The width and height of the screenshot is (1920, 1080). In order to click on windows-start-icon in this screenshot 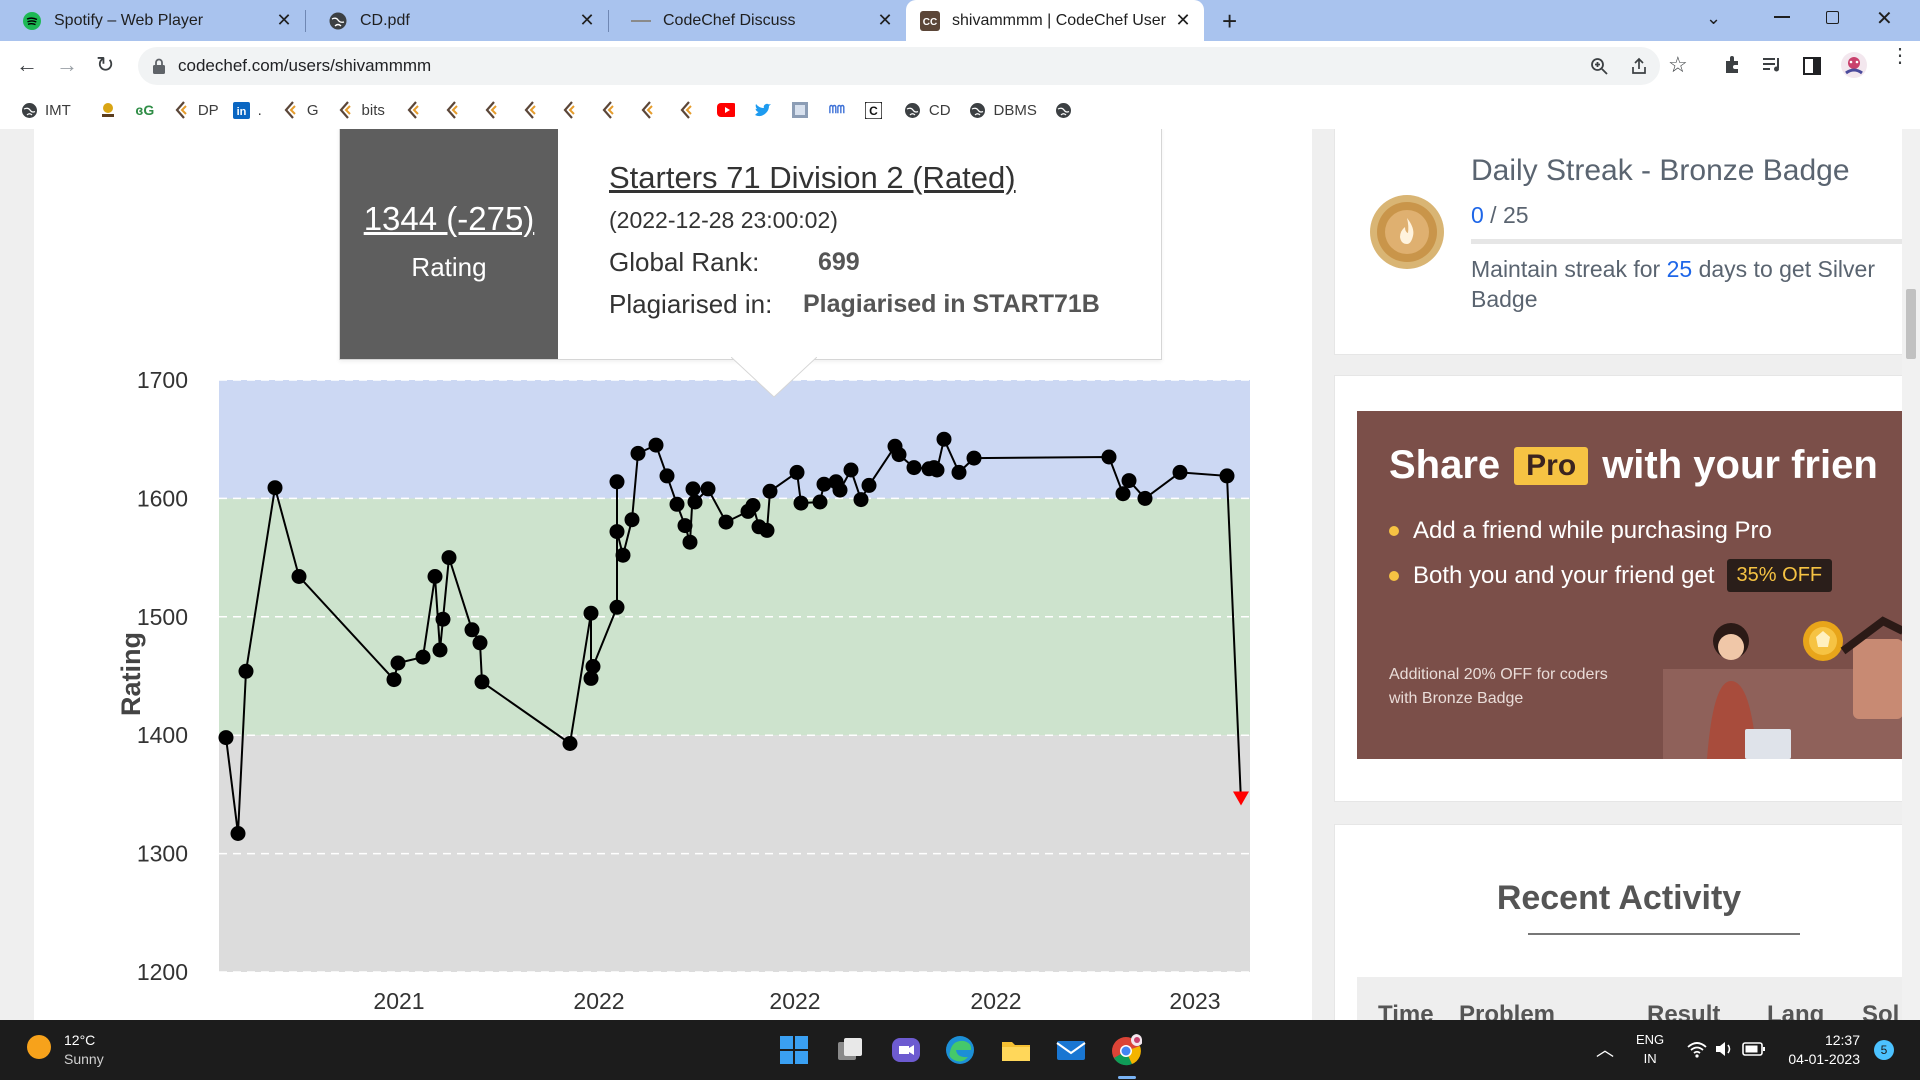, I will do `click(794, 1050)`.